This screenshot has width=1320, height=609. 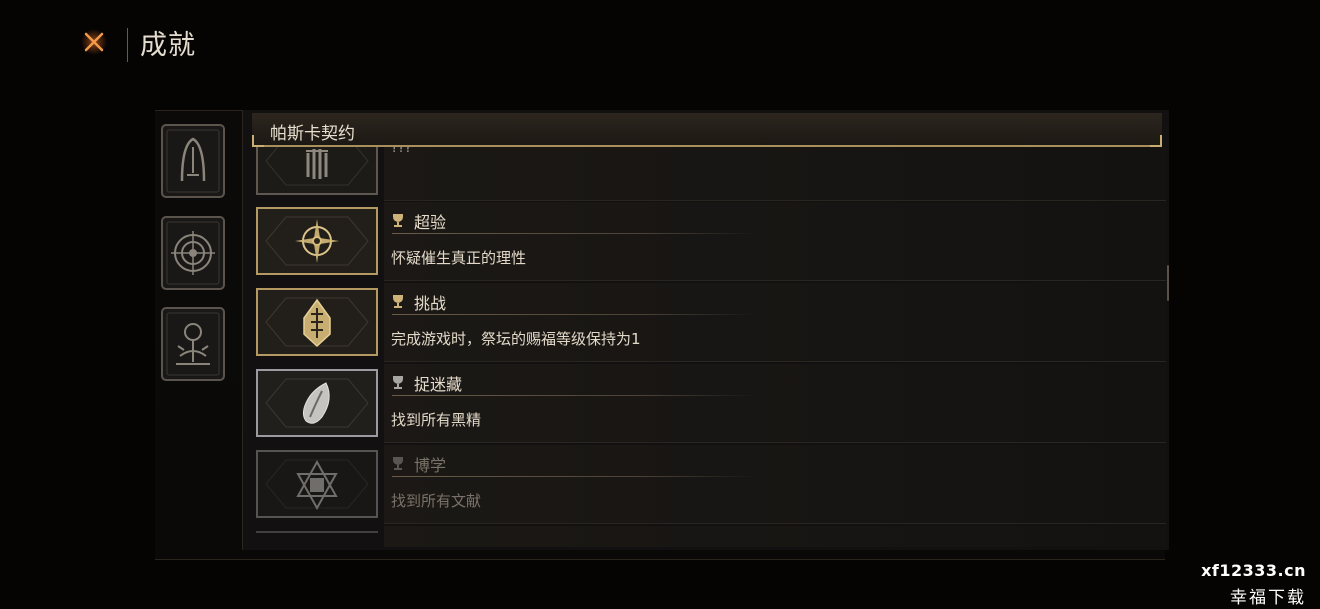 I want to click on close-x-icon, so click(x=94, y=42).